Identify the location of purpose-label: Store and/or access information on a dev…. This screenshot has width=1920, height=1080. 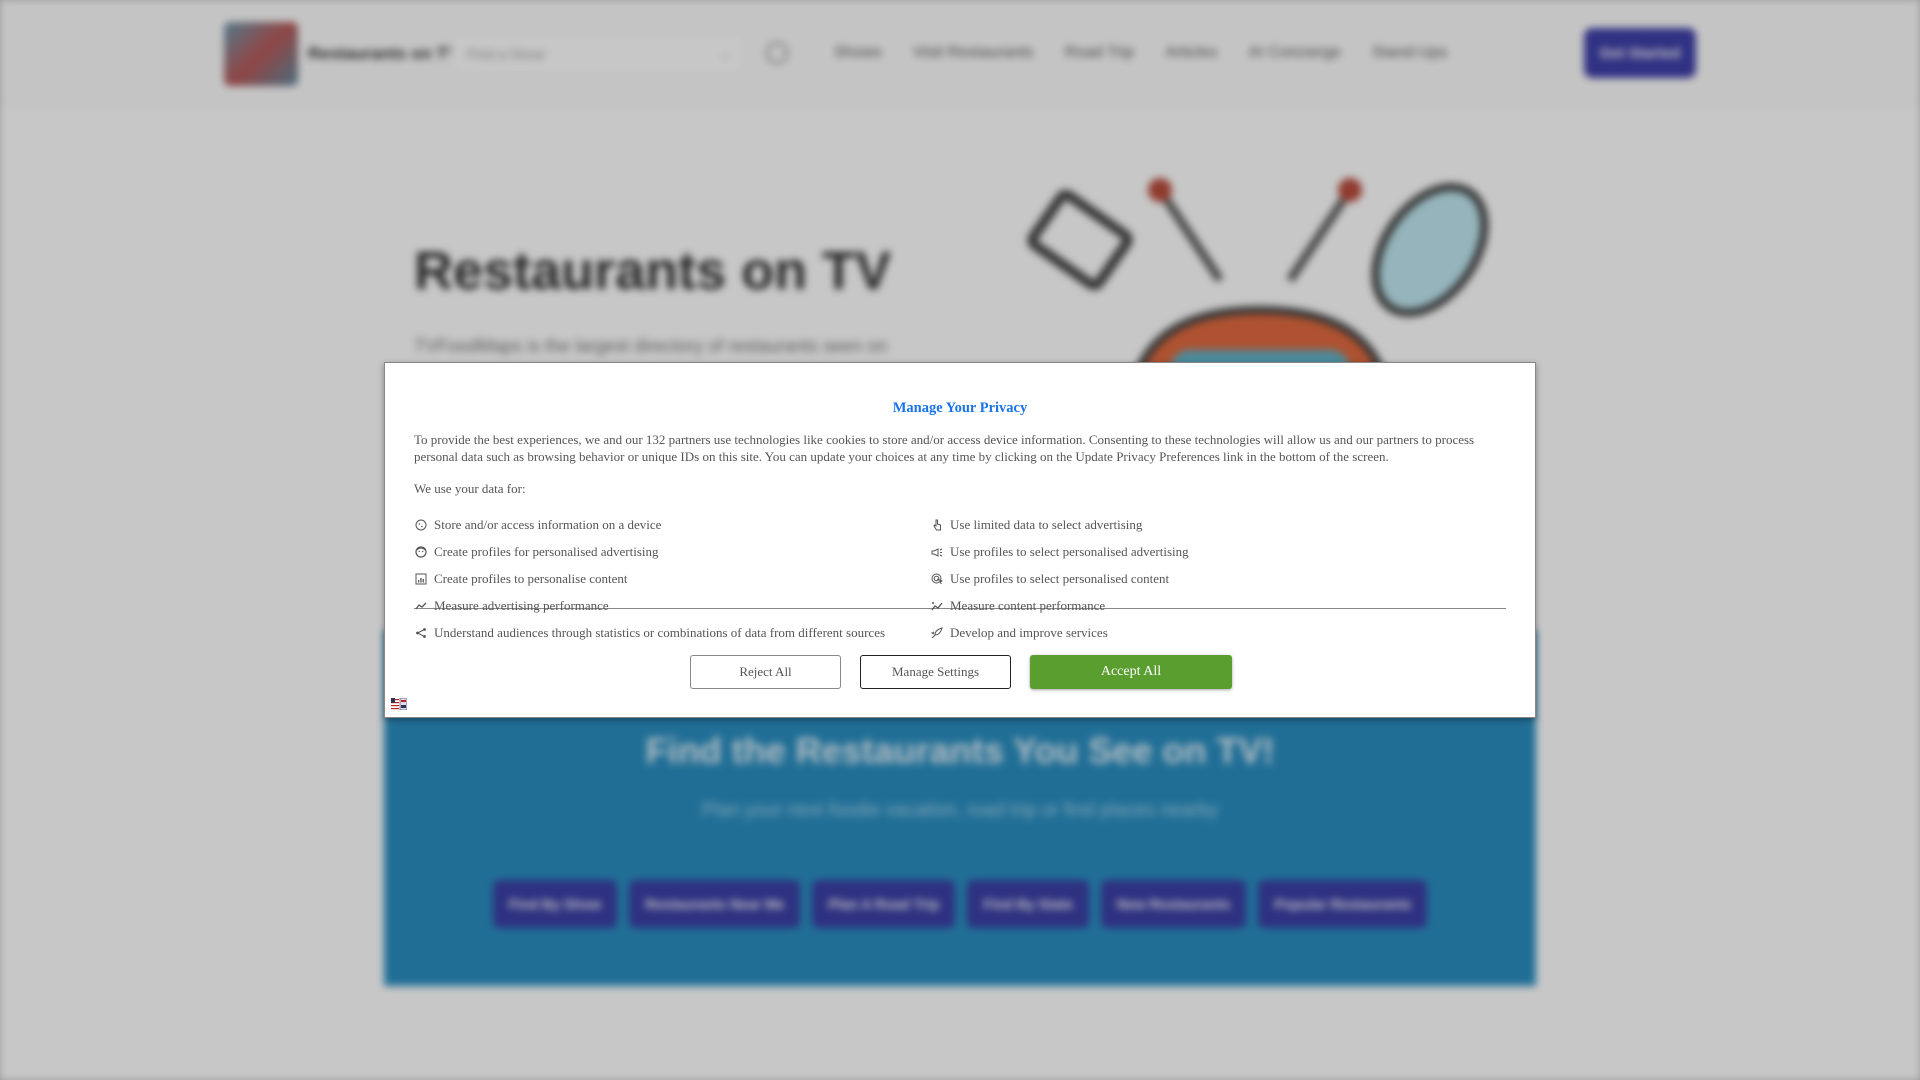
(548, 524).